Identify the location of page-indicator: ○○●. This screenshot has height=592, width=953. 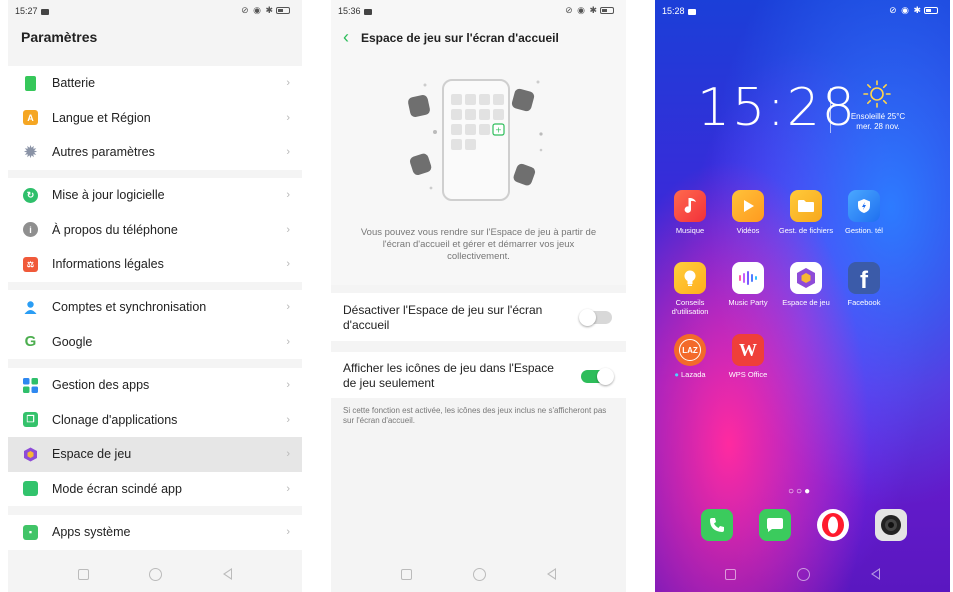
(800, 491).